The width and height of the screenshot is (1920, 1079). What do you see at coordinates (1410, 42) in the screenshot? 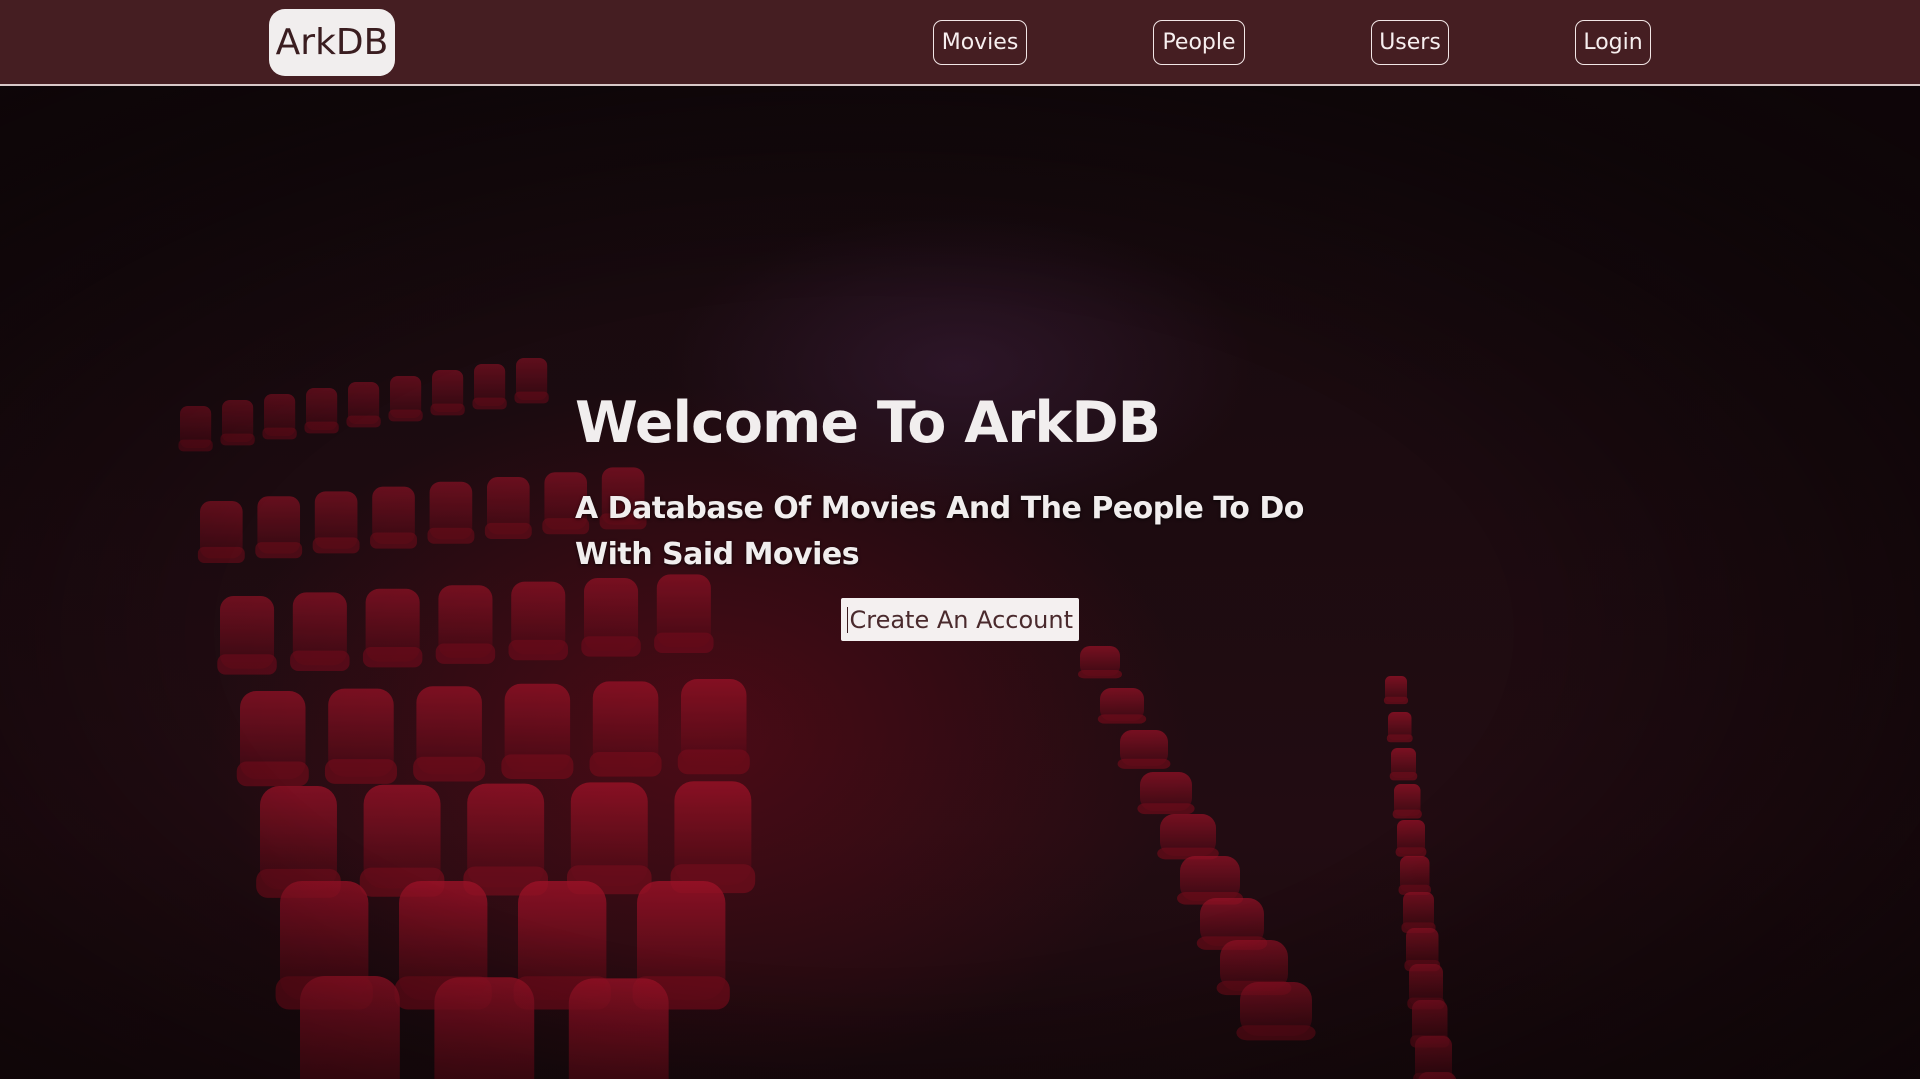
I see `nav-users-button: Users` at bounding box center [1410, 42].